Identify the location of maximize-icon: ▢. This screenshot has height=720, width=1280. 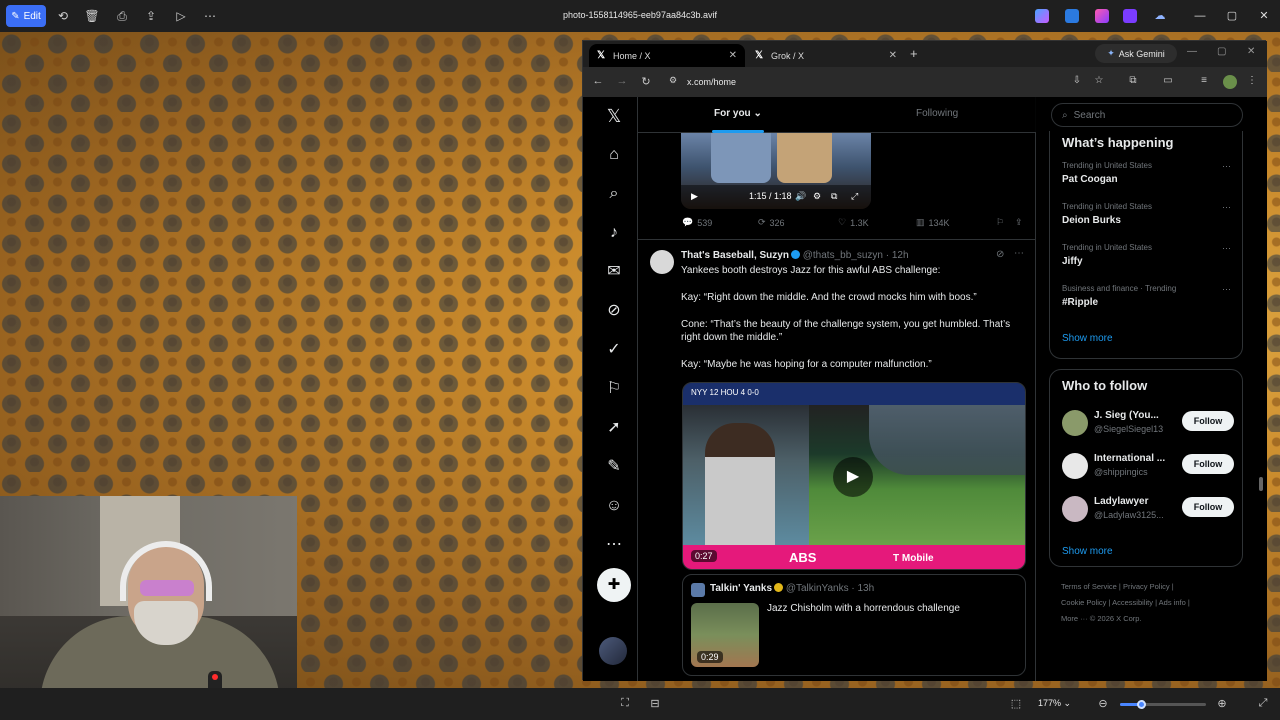
(1232, 16).